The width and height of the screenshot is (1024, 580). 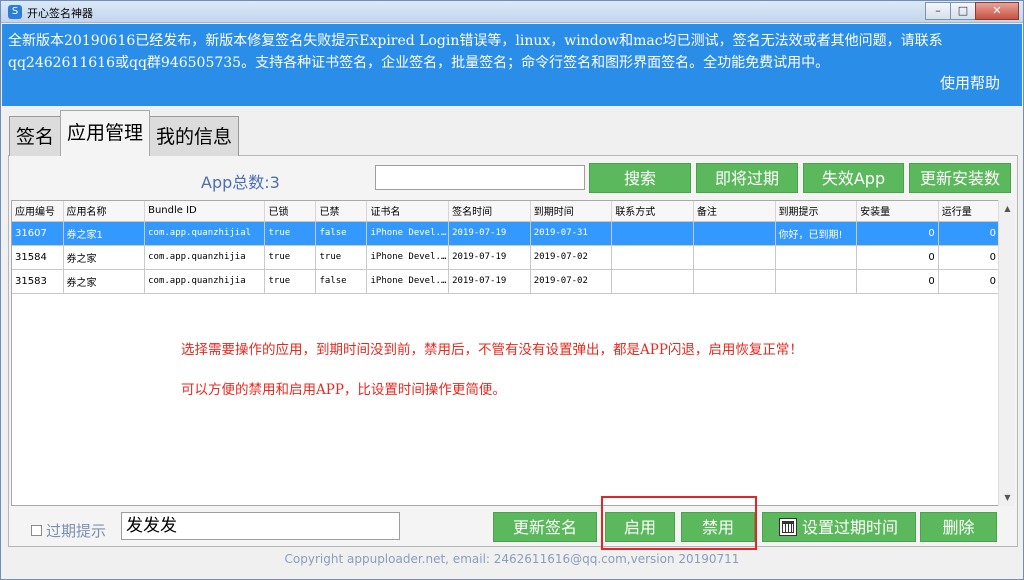 I want to click on update-sign-button: 更新签名, so click(x=545, y=527).